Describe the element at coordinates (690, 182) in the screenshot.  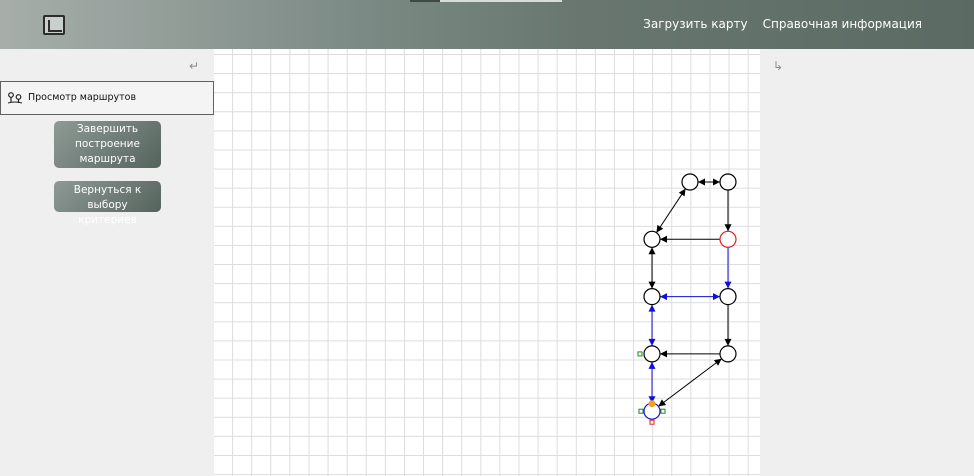
I see `graph-node-A` at that location.